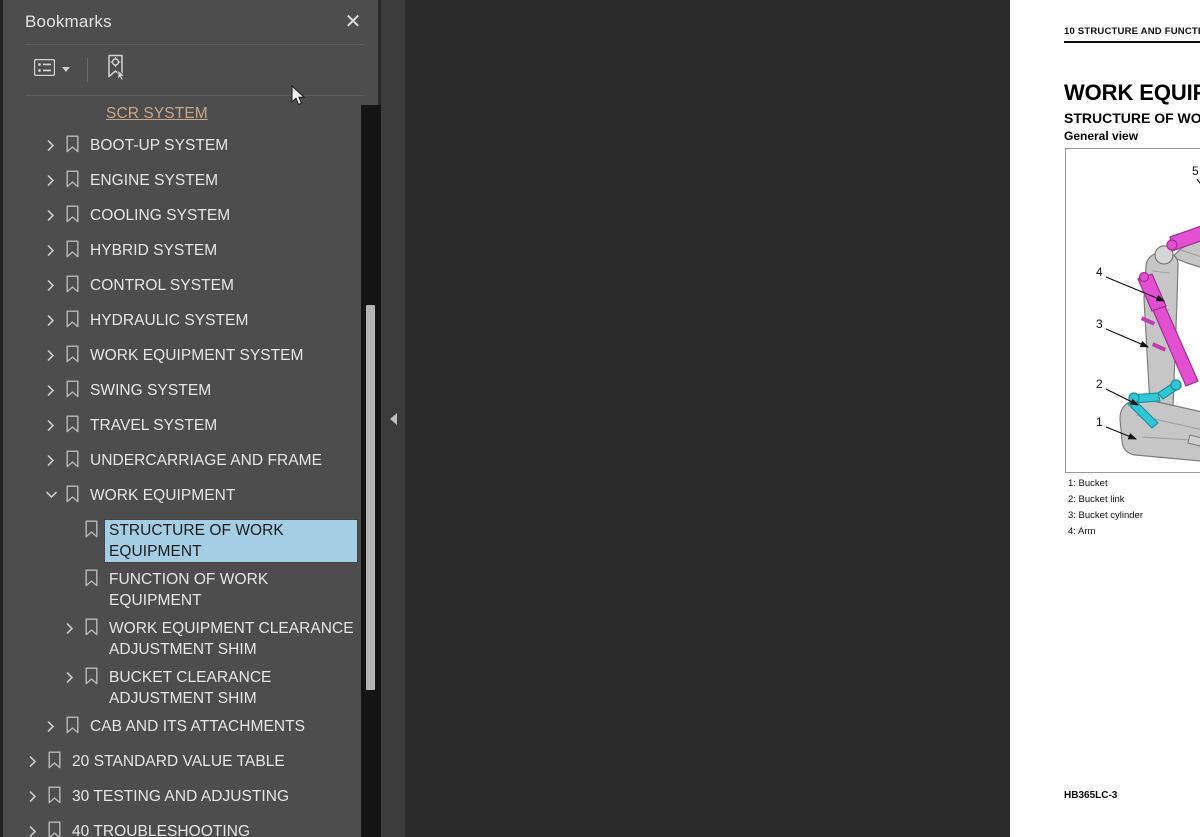 The height and width of the screenshot is (837, 1200). Describe the element at coordinates (151, 390) in the screenshot. I see `bookmark-item-label: SWING SYSTEM` at that location.